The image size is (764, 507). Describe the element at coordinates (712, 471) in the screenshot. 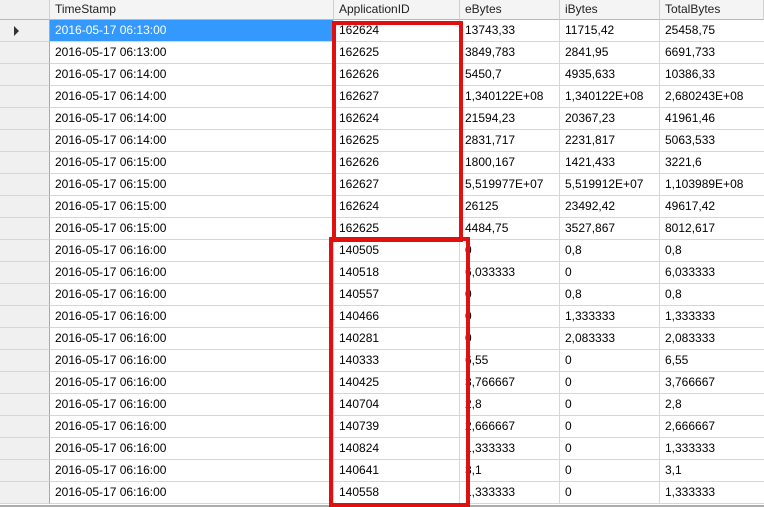

I see `totalbytes-cell: 3,1` at that location.